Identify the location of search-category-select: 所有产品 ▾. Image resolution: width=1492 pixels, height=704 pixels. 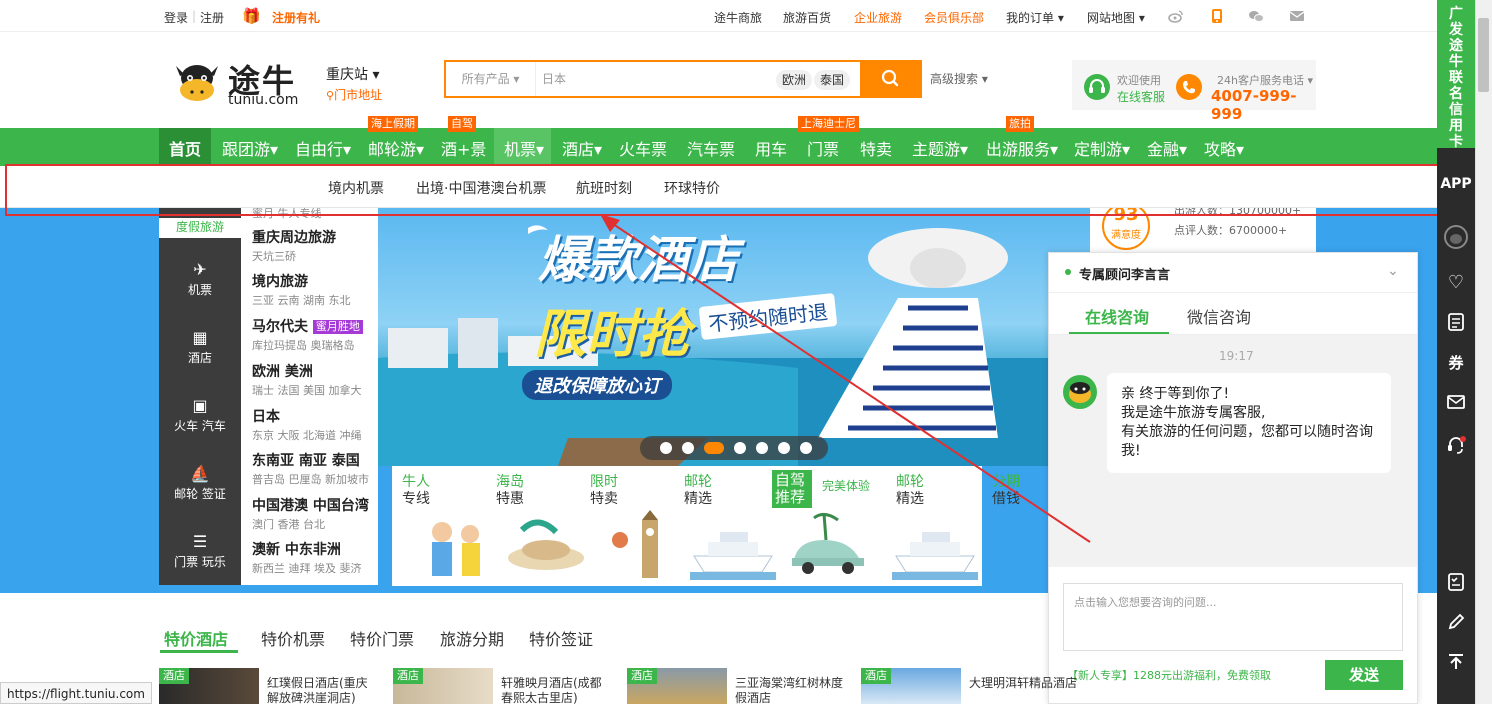
(491, 79).